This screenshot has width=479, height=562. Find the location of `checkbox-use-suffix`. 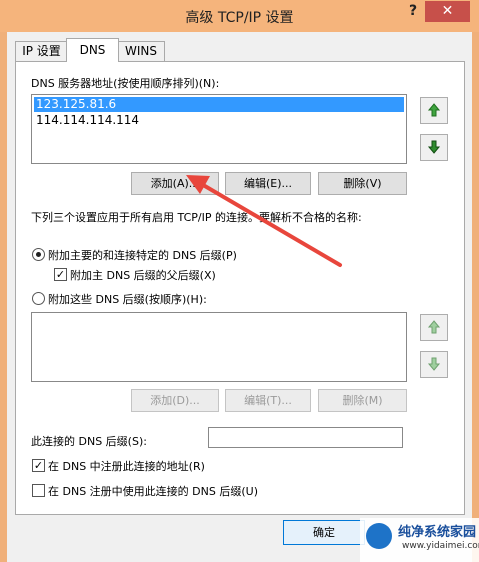

checkbox-use-suffix is located at coordinates (38, 490).